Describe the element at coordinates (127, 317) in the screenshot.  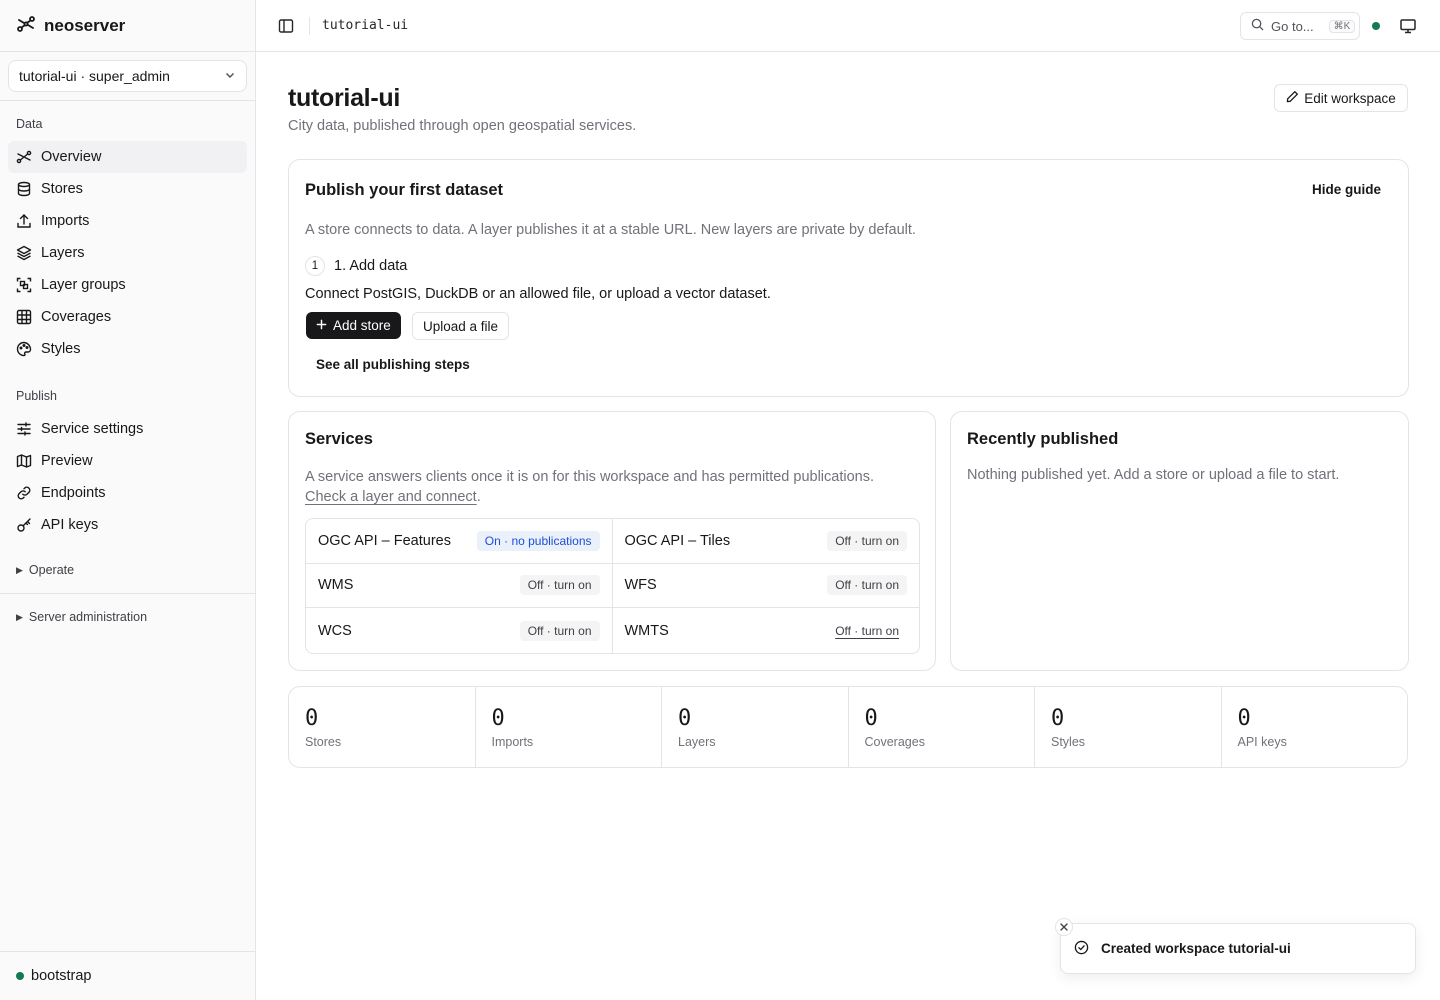
I see `sidebar-item-coverages: Coverages` at that location.